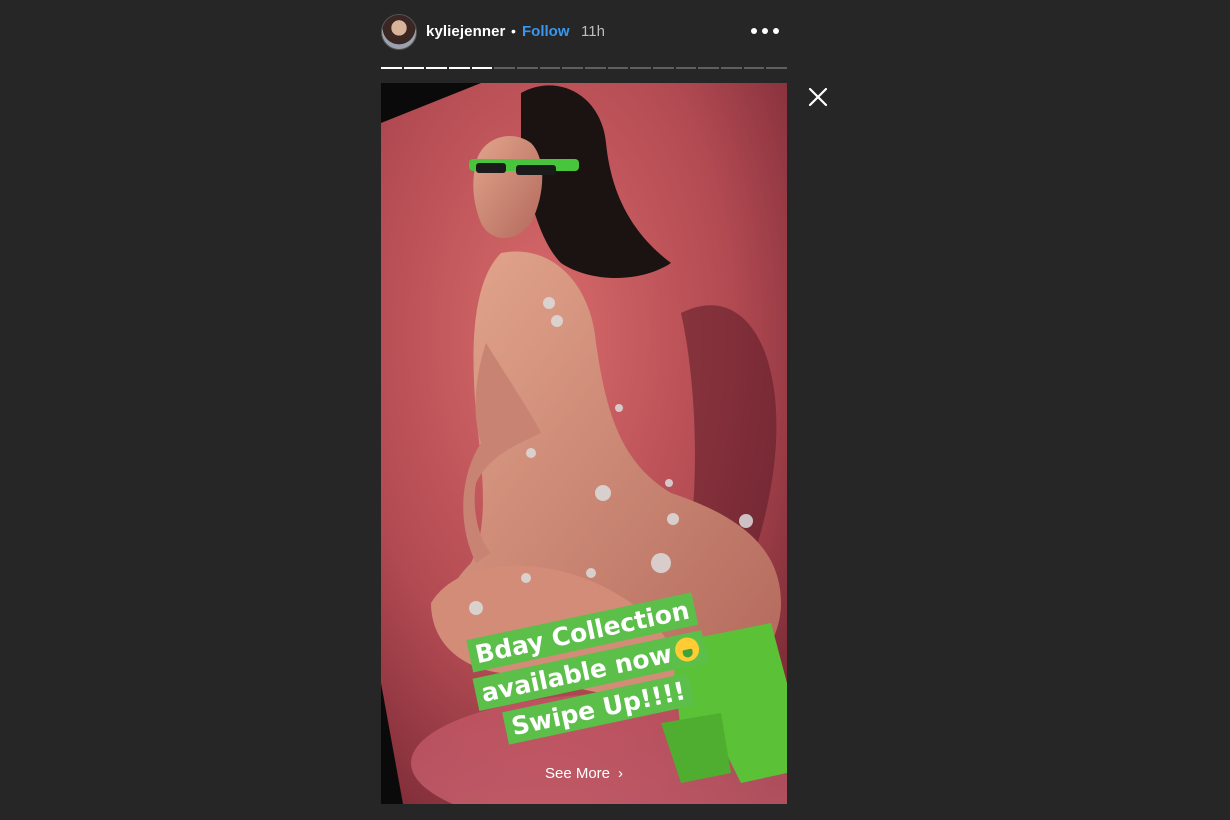  I want to click on story-progress-bar, so click(584, 68).